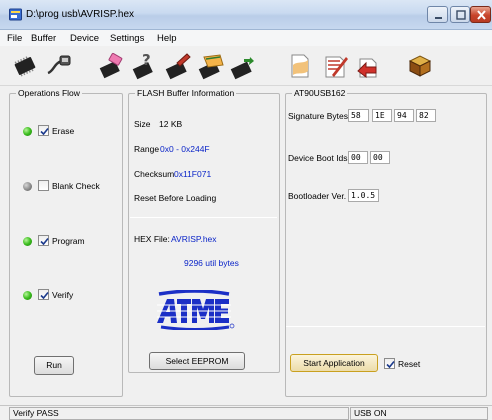 This screenshot has width=492, height=420. Describe the element at coordinates (203, 217) in the screenshot. I see `flash-separator` at that location.